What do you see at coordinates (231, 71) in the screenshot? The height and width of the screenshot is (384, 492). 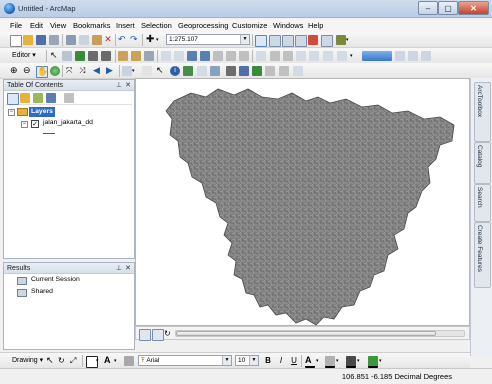 I see `find-binoculars-icon` at bounding box center [231, 71].